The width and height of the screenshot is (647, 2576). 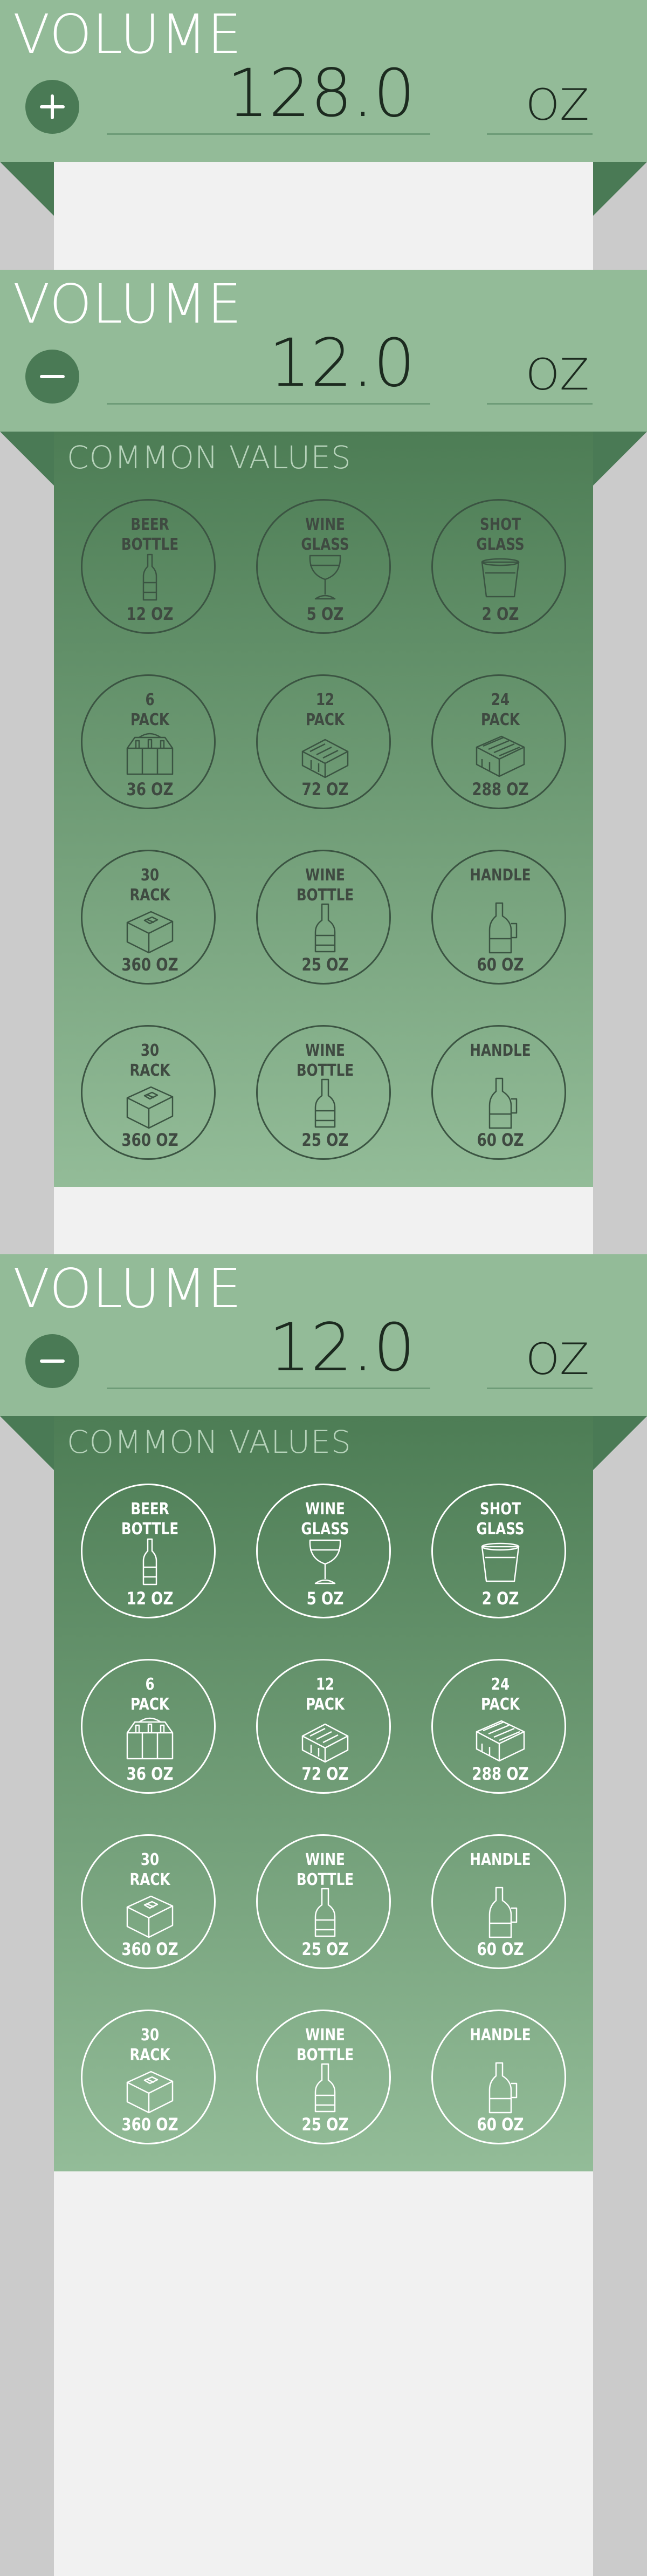 What do you see at coordinates (500, 1519) in the screenshot?
I see `common-value-label: SHOT GLASS` at bounding box center [500, 1519].